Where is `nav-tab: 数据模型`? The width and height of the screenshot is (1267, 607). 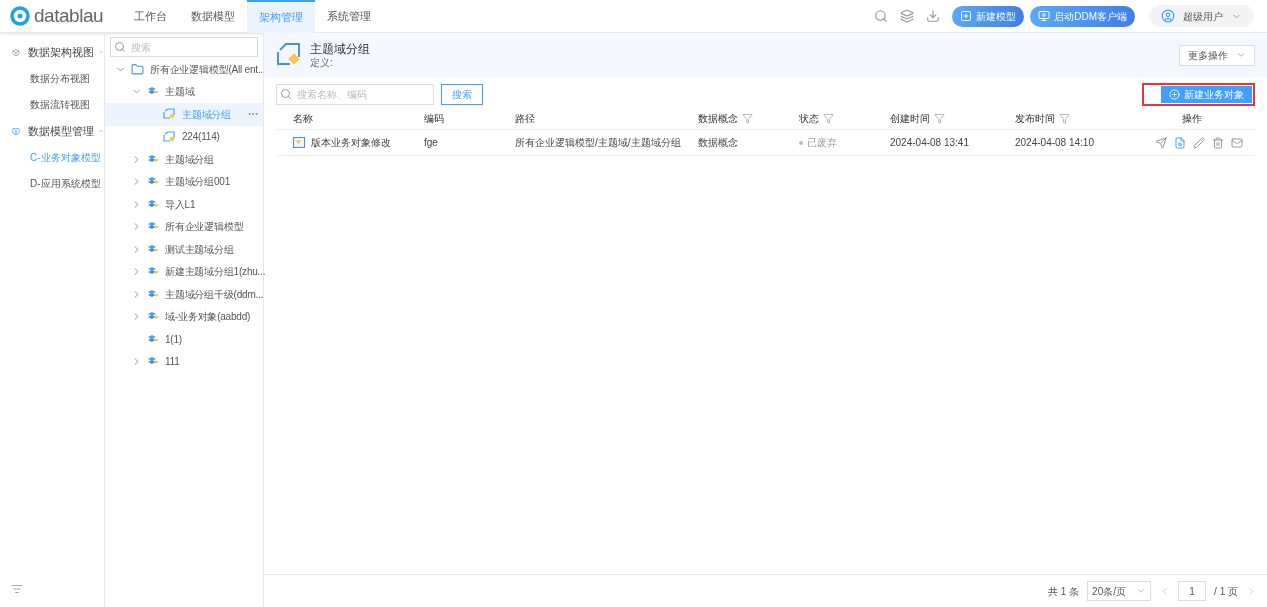 nav-tab: 数据模型 is located at coordinates (213, 16).